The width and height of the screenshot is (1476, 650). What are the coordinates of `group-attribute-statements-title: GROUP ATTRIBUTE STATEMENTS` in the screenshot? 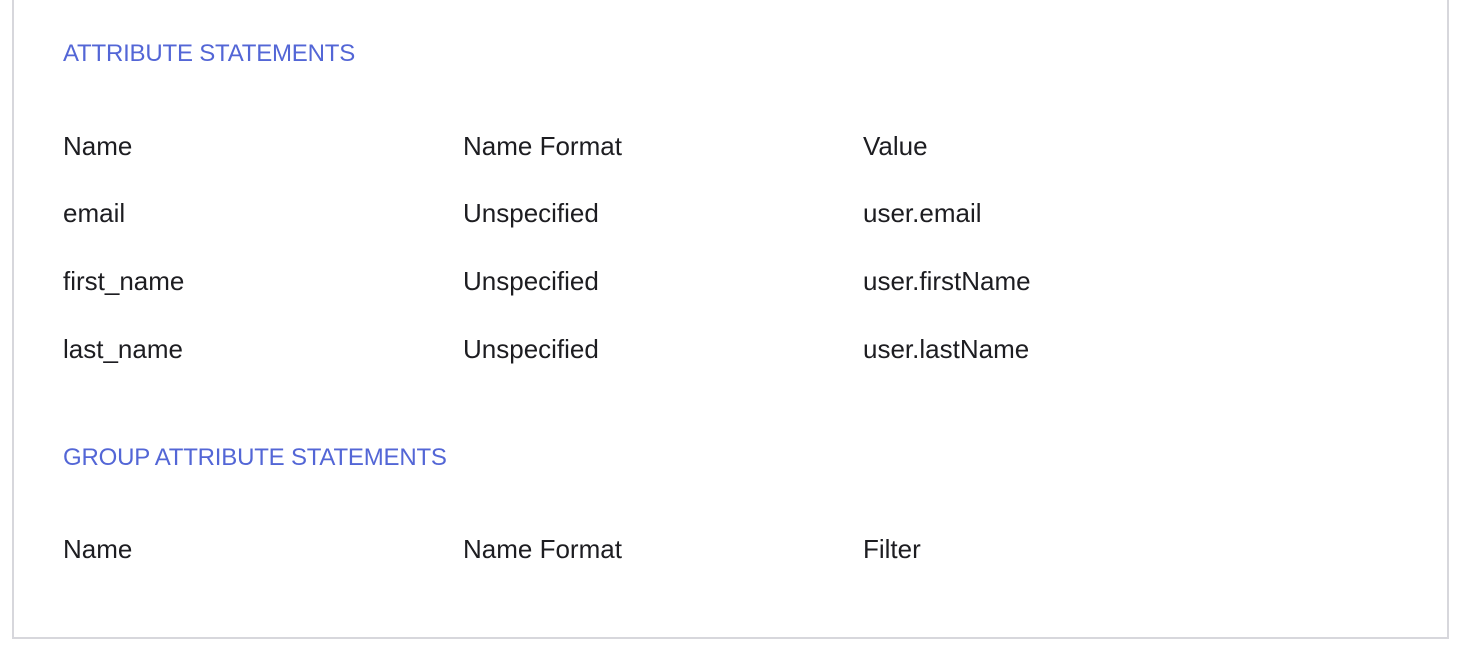 It's located at (255, 457).